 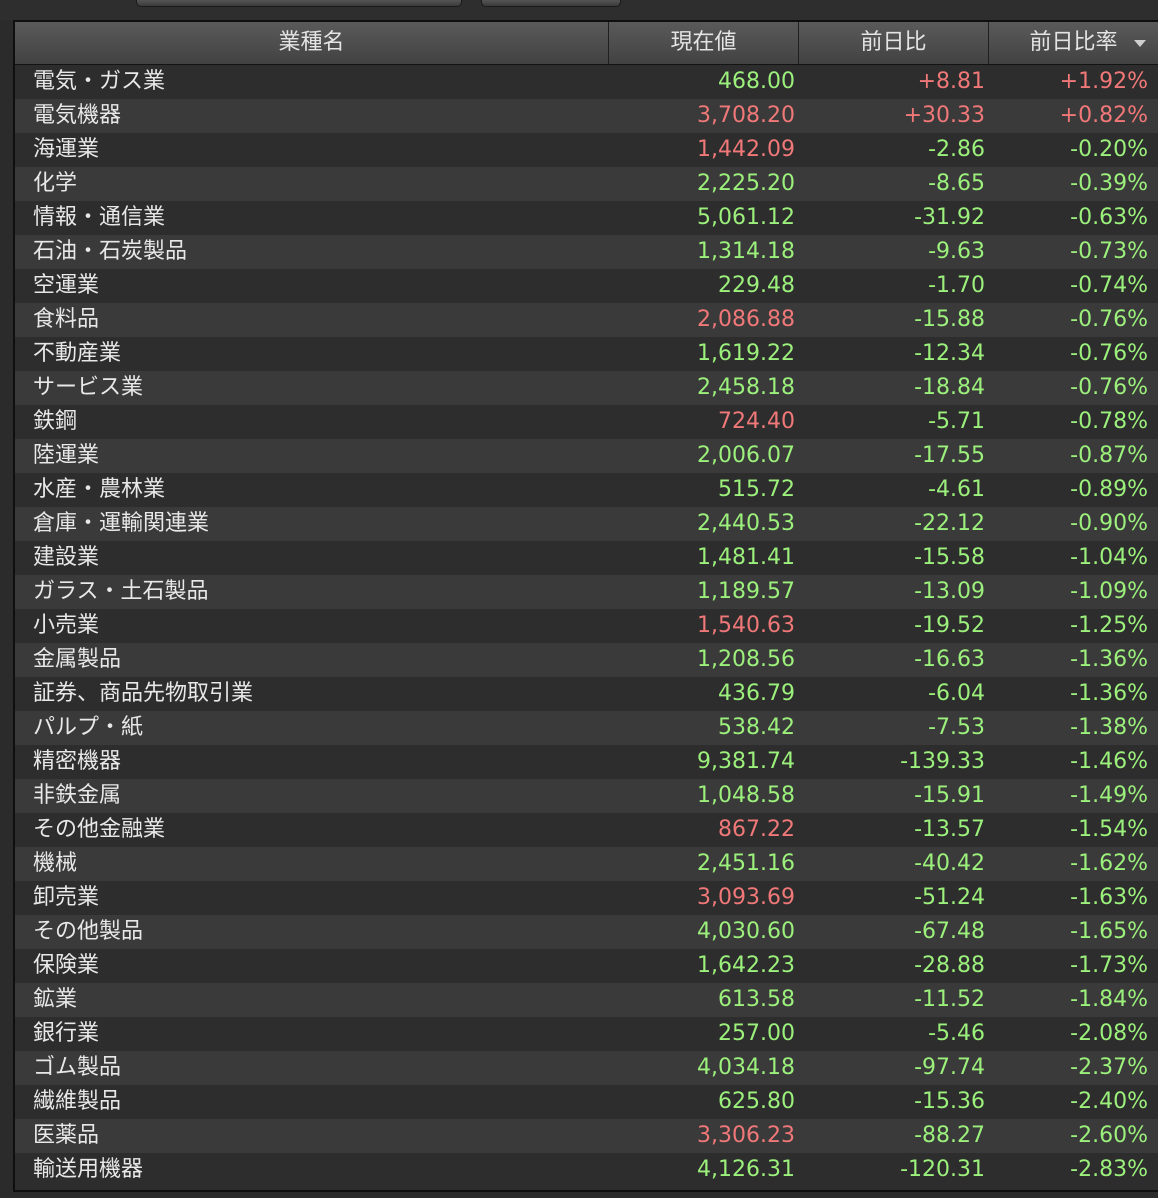 I want to click on table-row: ゴム製品 4,034.18 -97.74 -2.37%, so click(x=586, y=1068).